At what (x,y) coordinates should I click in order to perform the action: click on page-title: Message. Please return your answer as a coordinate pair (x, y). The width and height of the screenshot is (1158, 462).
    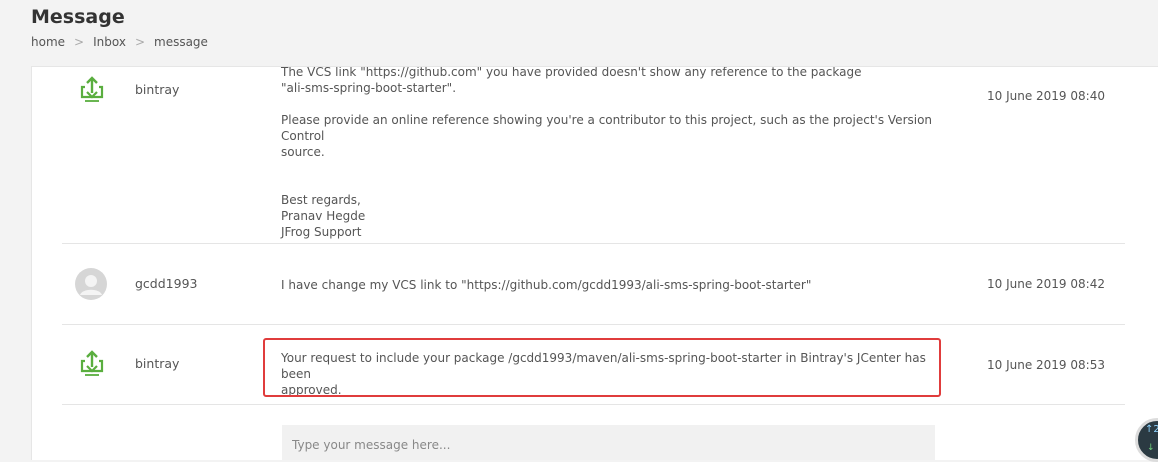
    Looking at the image, I should click on (78, 17).